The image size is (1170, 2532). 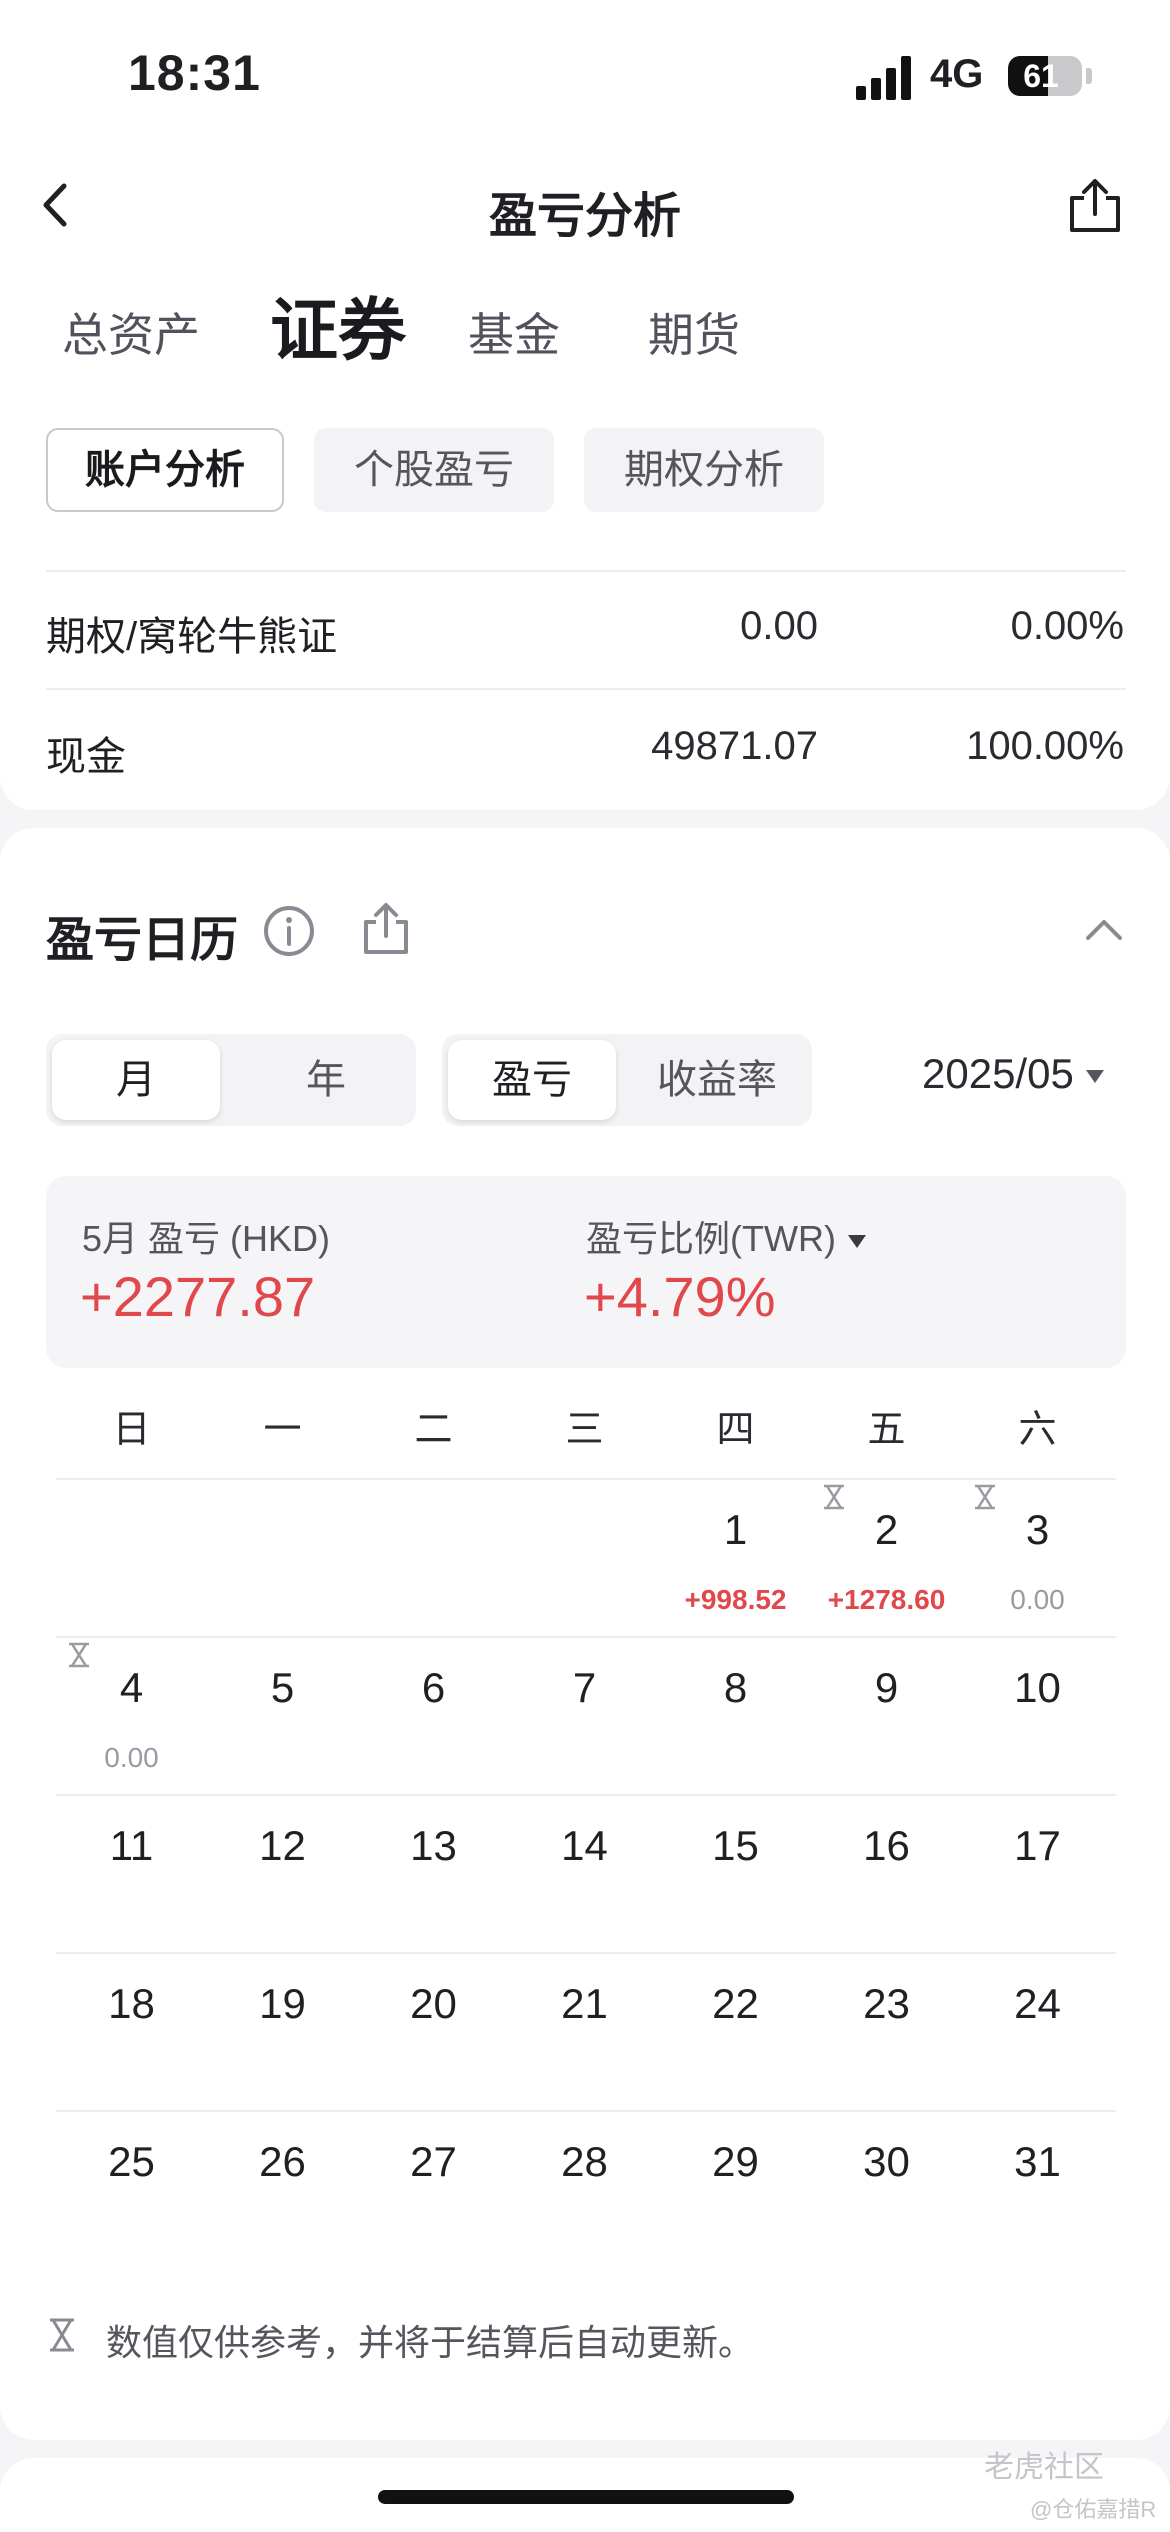 I want to click on period-toggle: 月 年, so click(x=231, y=1080).